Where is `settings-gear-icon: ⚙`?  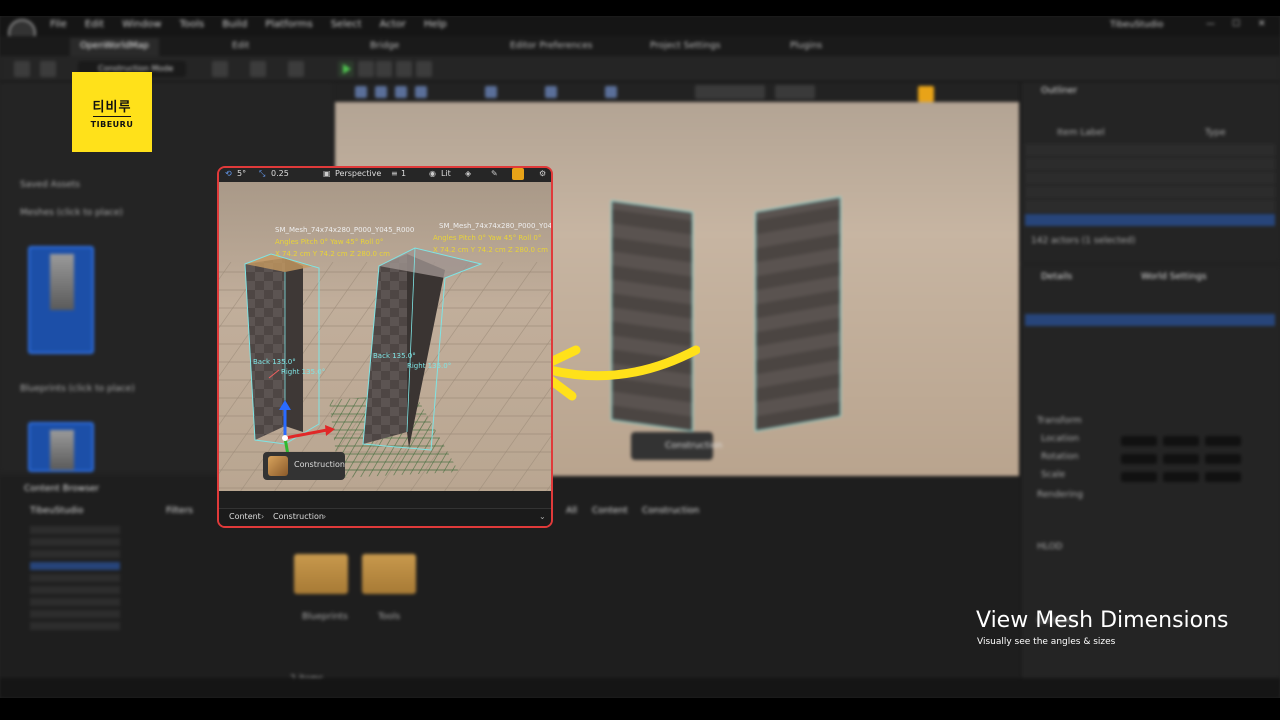
settings-gear-icon: ⚙ is located at coordinates (542, 173).